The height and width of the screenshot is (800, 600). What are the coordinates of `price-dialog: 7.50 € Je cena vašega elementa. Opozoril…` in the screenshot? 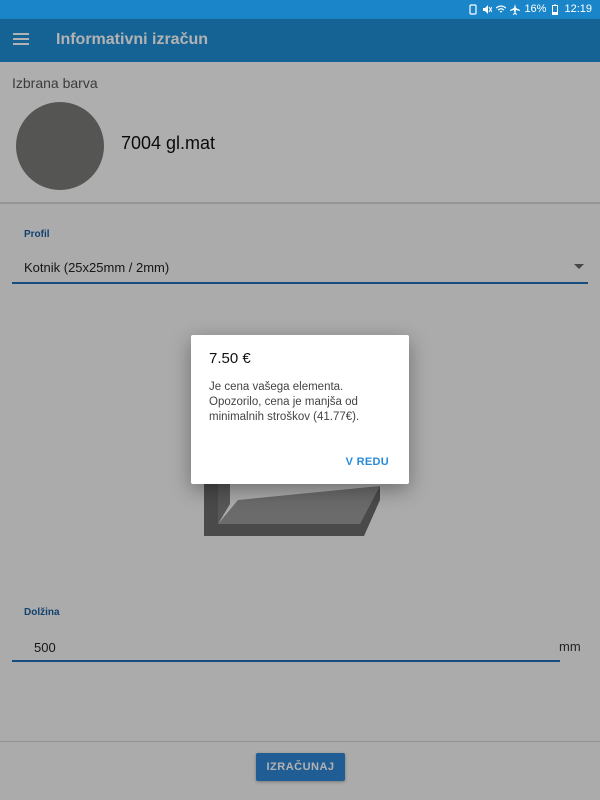 It's located at (300, 409).